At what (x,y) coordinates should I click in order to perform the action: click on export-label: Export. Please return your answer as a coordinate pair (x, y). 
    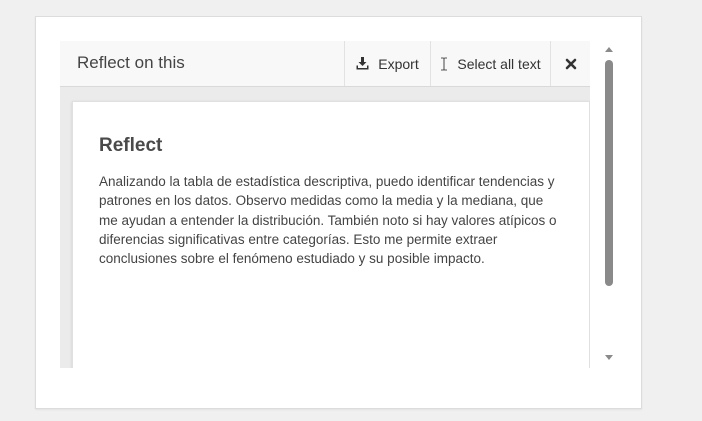
    Looking at the image, I should click on (398, 63).